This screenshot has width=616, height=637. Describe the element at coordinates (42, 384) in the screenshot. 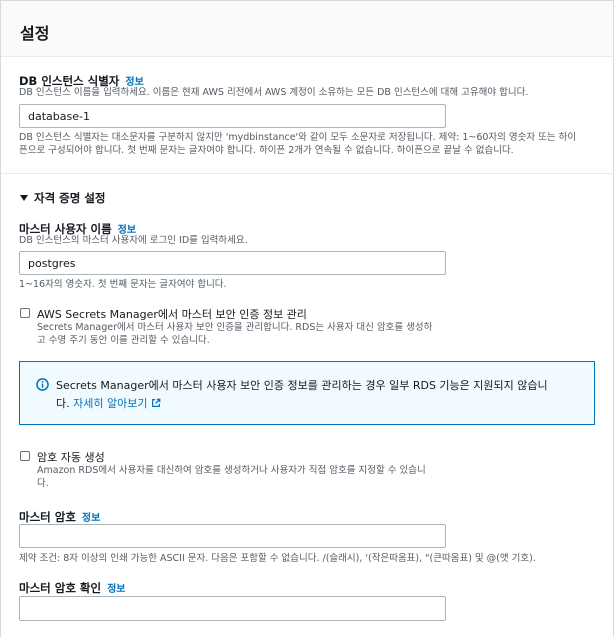

I see `info-circle-icon` at that location.